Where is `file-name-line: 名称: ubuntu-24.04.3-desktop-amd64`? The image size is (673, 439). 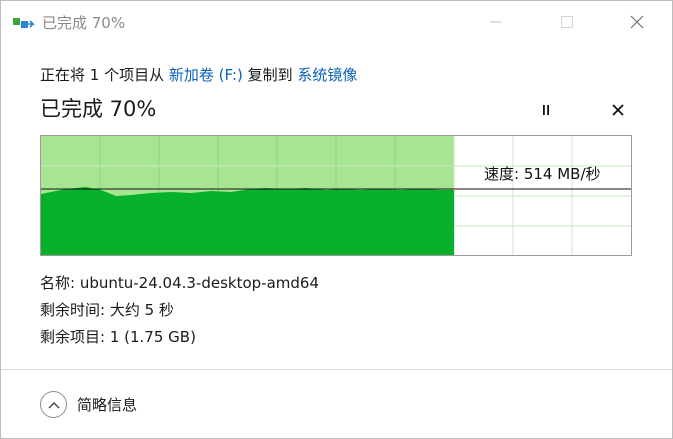
file-name-line: 名称: ubuntu-24.04.3-desktop-amd64 is located at coordinates (179, 283).